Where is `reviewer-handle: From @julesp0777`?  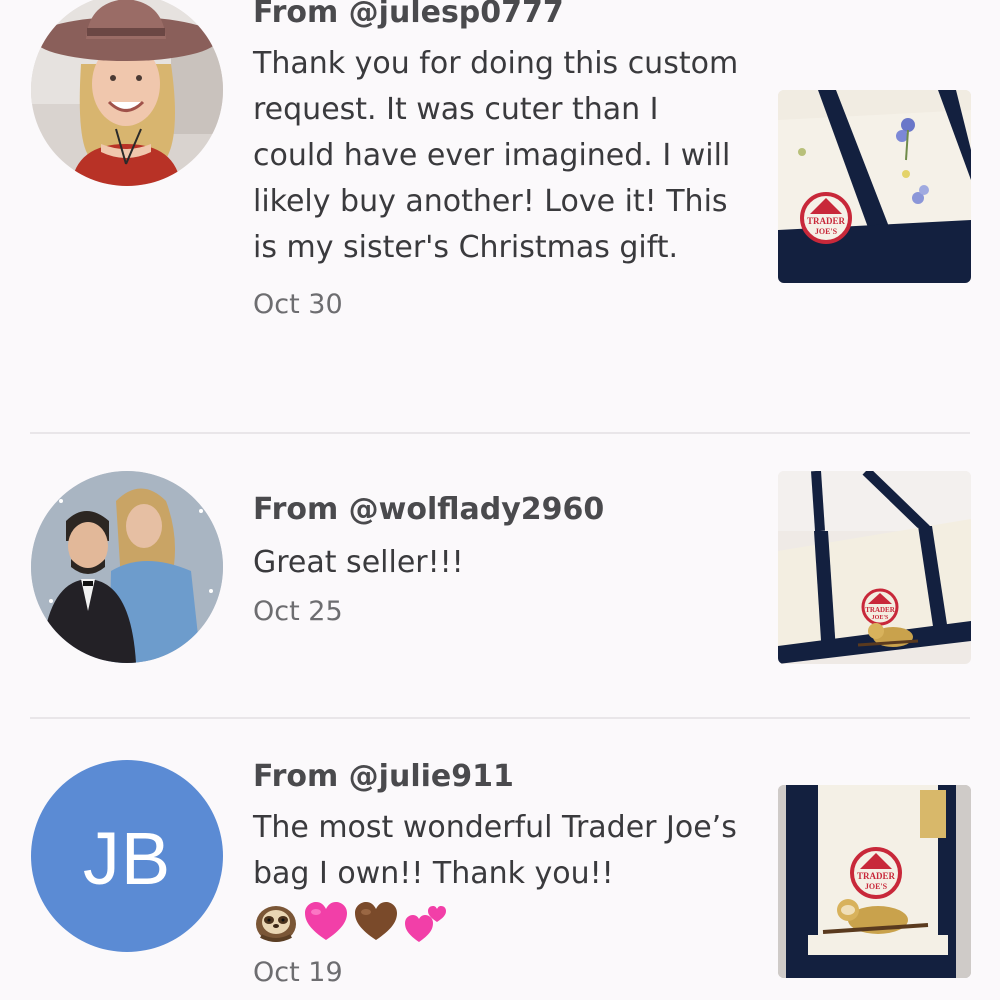
reviewer-handle: From @julesp0777 is located at coordinates (498, 16).